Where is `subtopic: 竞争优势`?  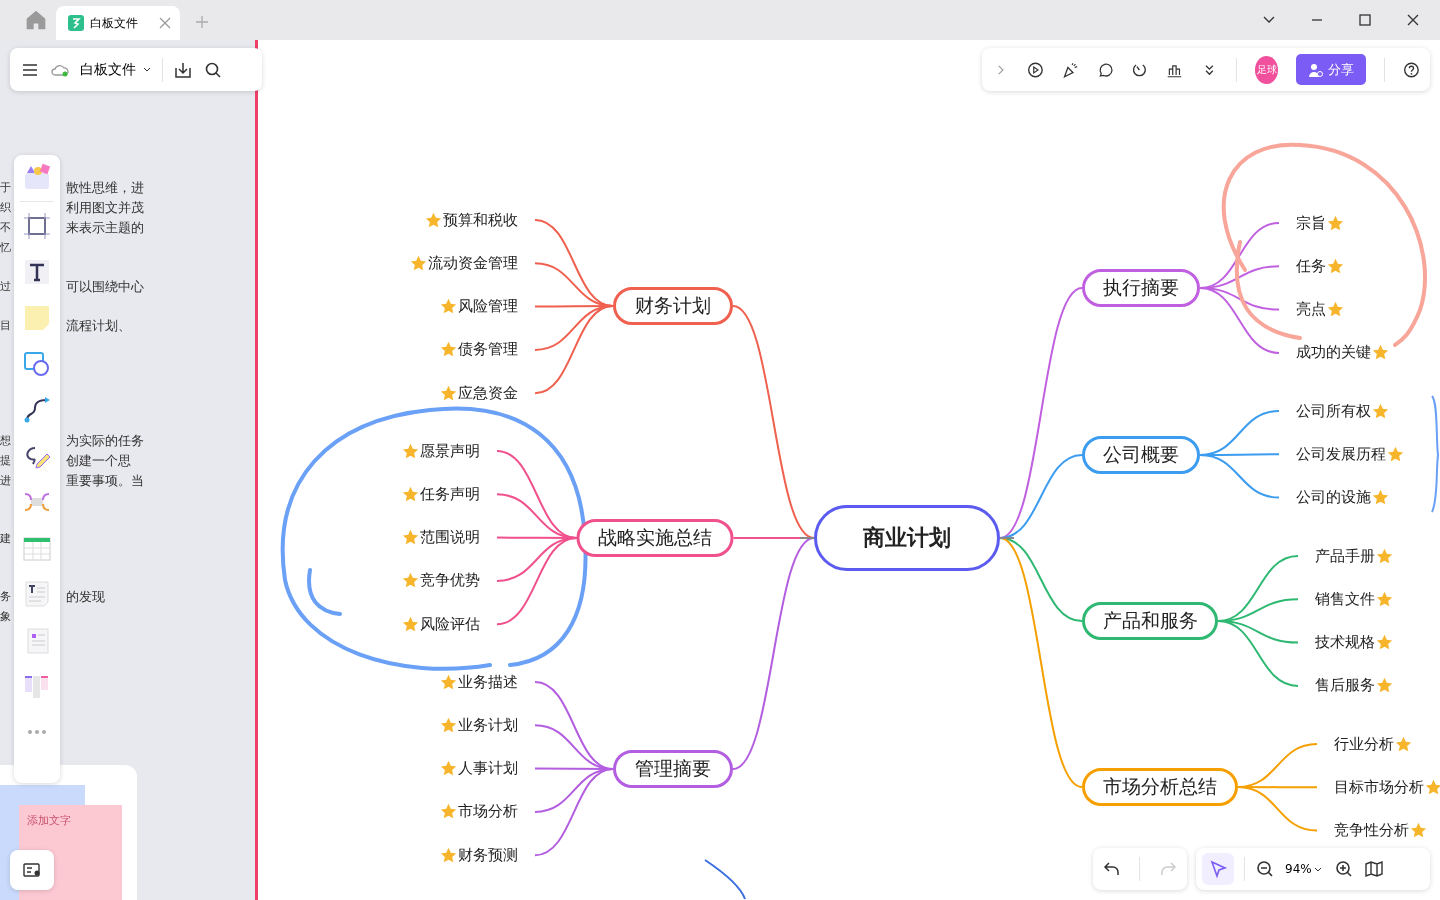 subtopic: 竞争优势 is located at coordinates (441, 580).